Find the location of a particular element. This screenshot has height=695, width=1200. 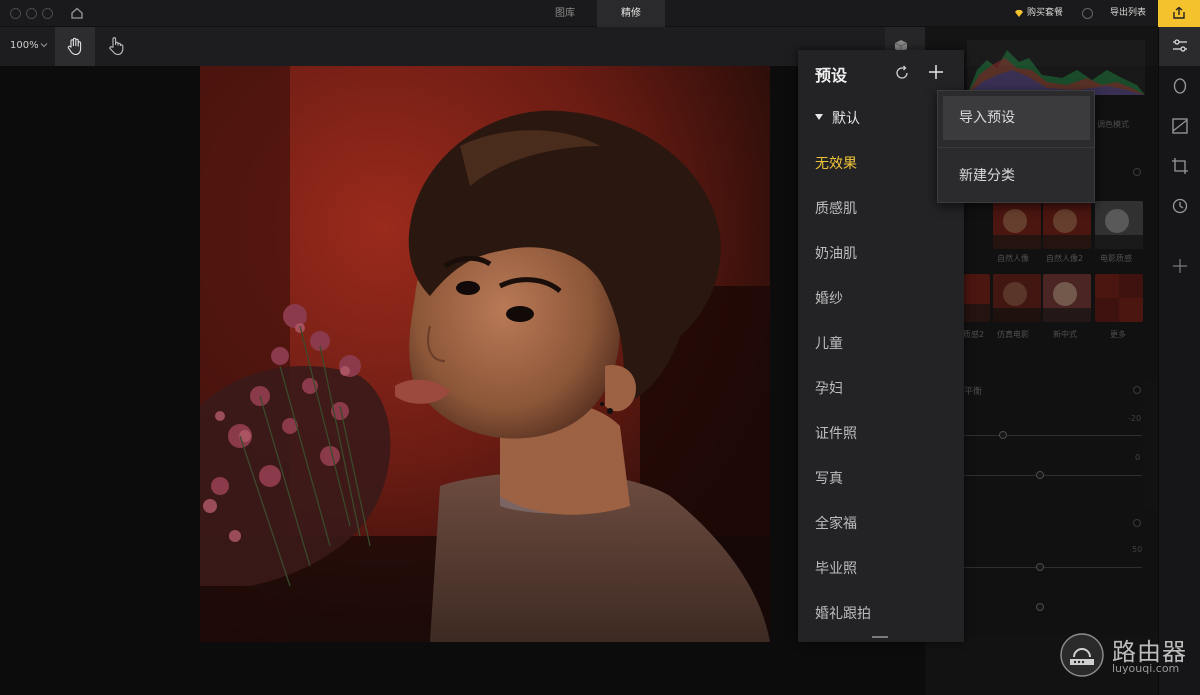

tab-library: 图库 is located at coordinates (565, 13).